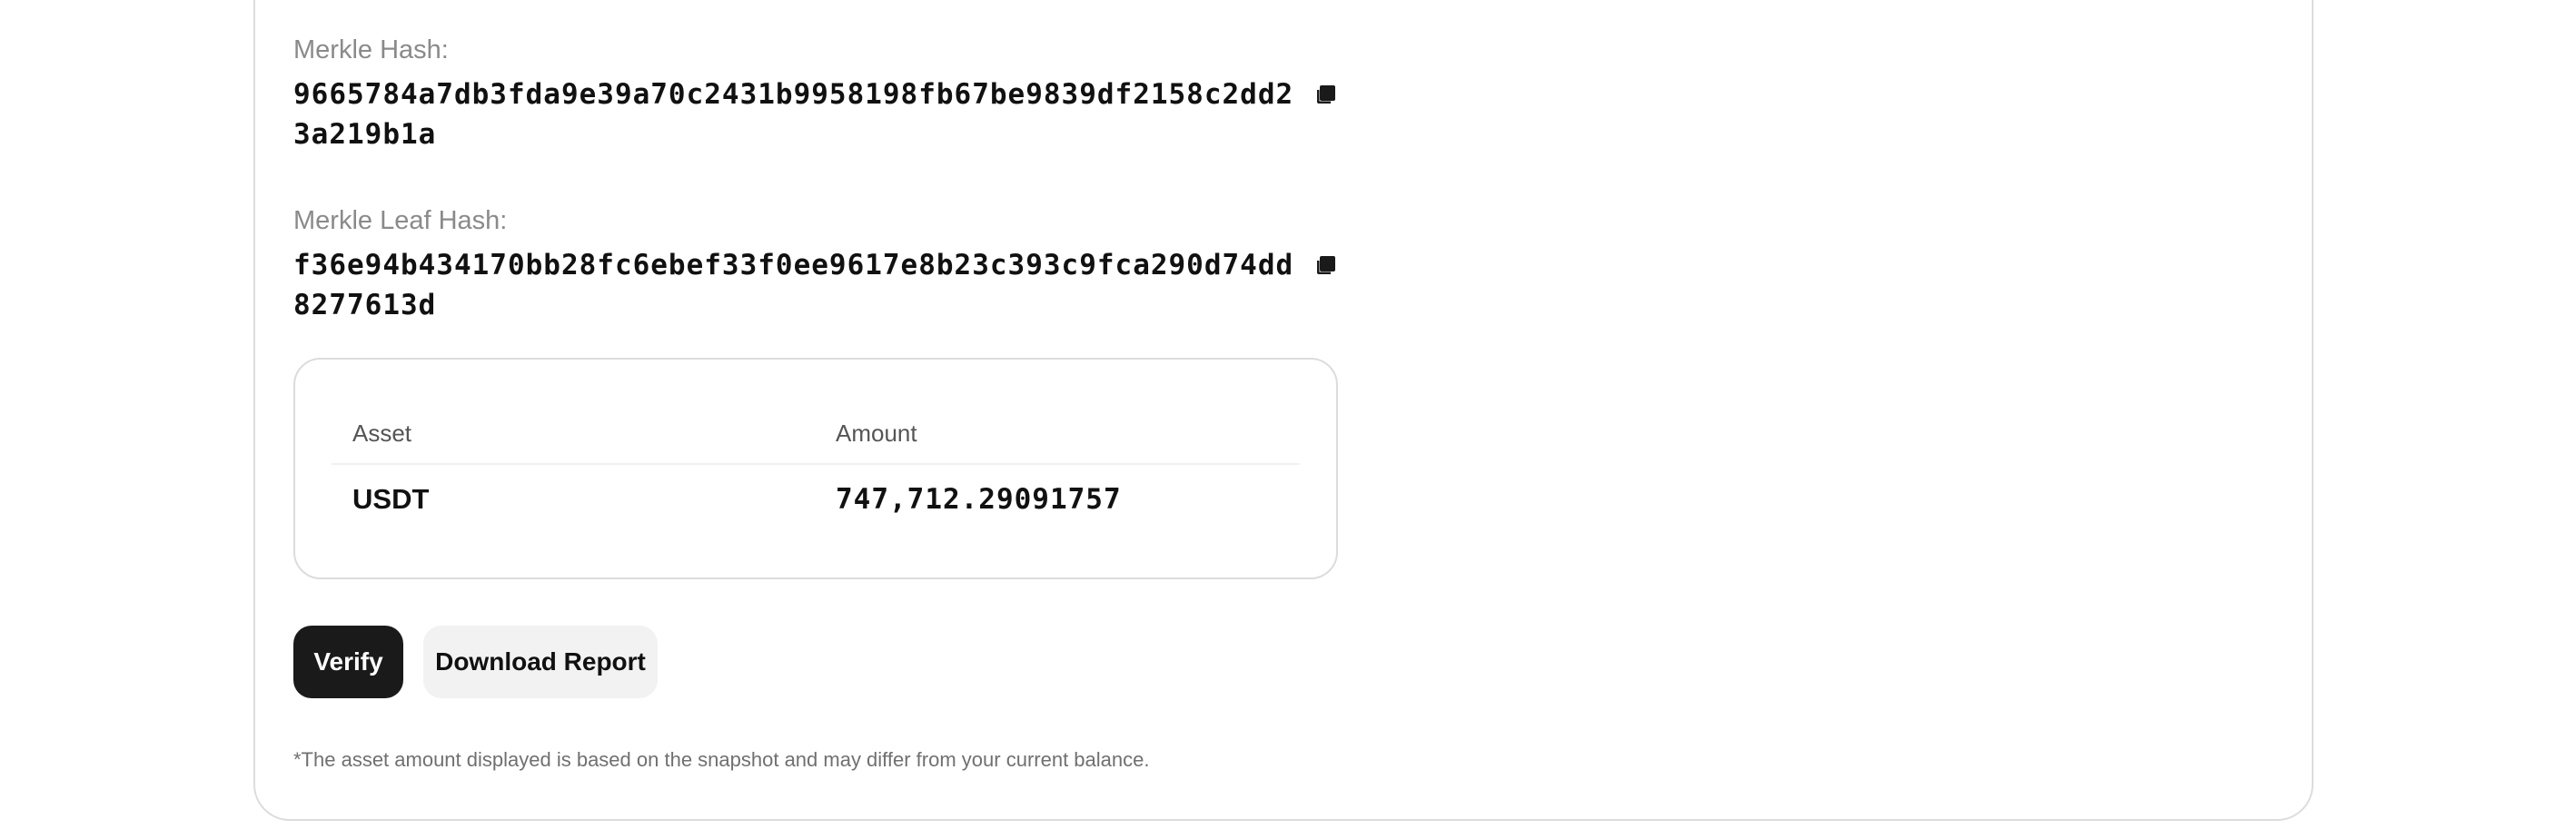 This screenshot has height=839, width=2576. What do you see at coordinates (382, 433) in the screenshot?
I see `asset-column-header: Asset` at bounding box center [382, 433].